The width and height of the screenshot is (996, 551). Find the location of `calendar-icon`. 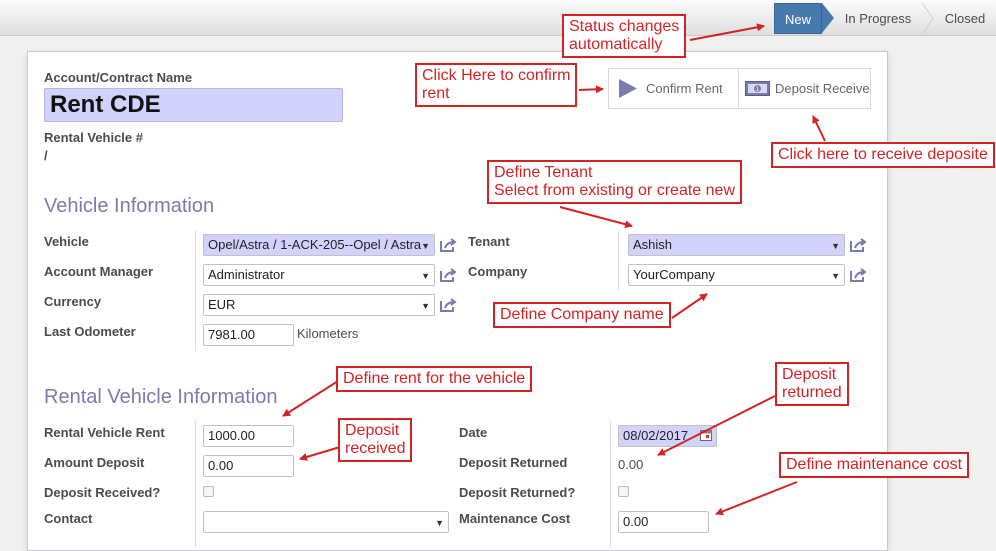

calendar-icon is located at coordinates (706, 435).